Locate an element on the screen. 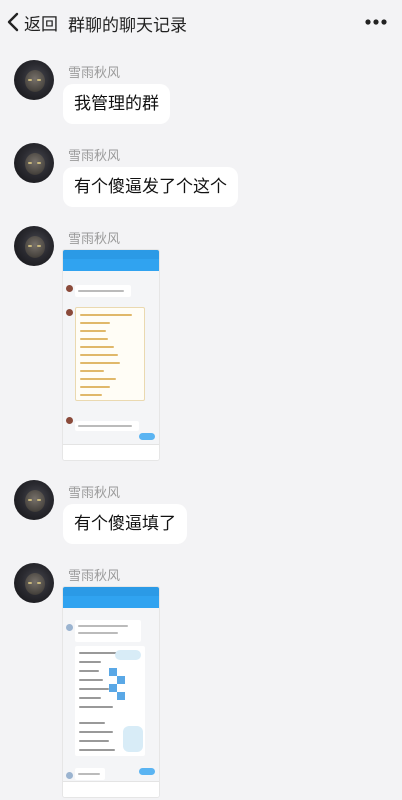  more-button is located at coordinates (376, 22).